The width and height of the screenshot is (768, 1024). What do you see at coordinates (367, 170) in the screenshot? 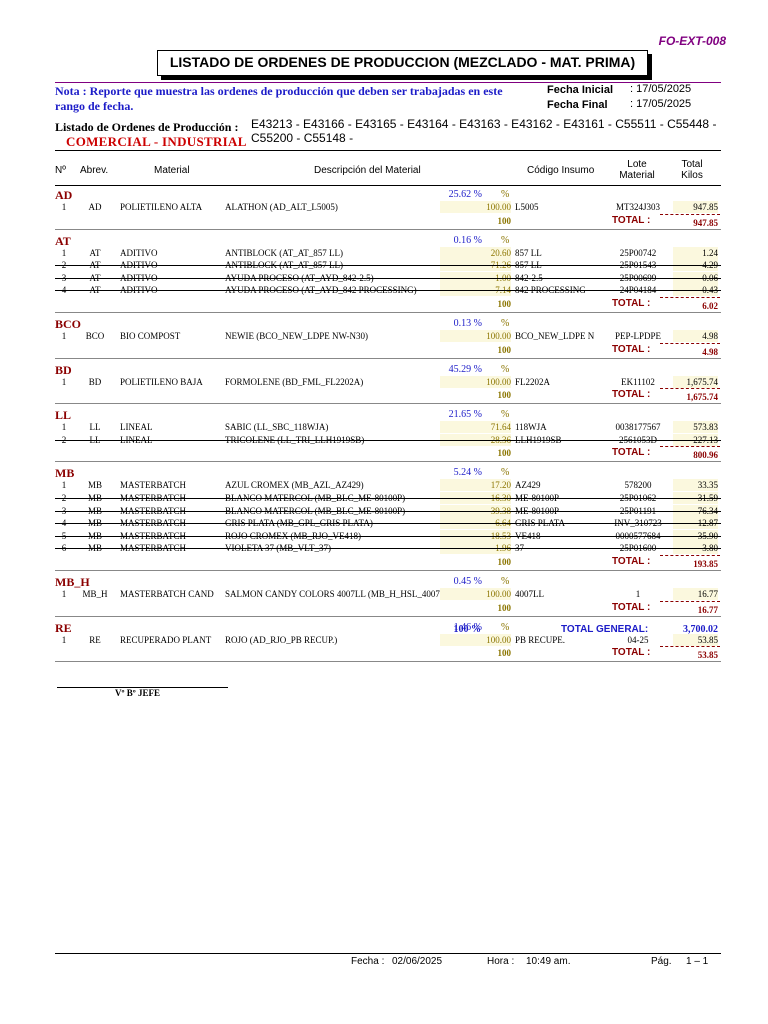
I see `col-header-descripcion: Descripción del Material` at bounding box center [367, 170].